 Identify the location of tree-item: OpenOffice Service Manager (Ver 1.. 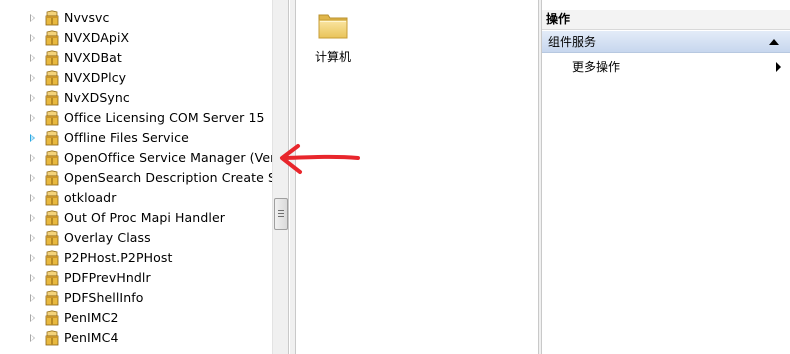
(144, 158).